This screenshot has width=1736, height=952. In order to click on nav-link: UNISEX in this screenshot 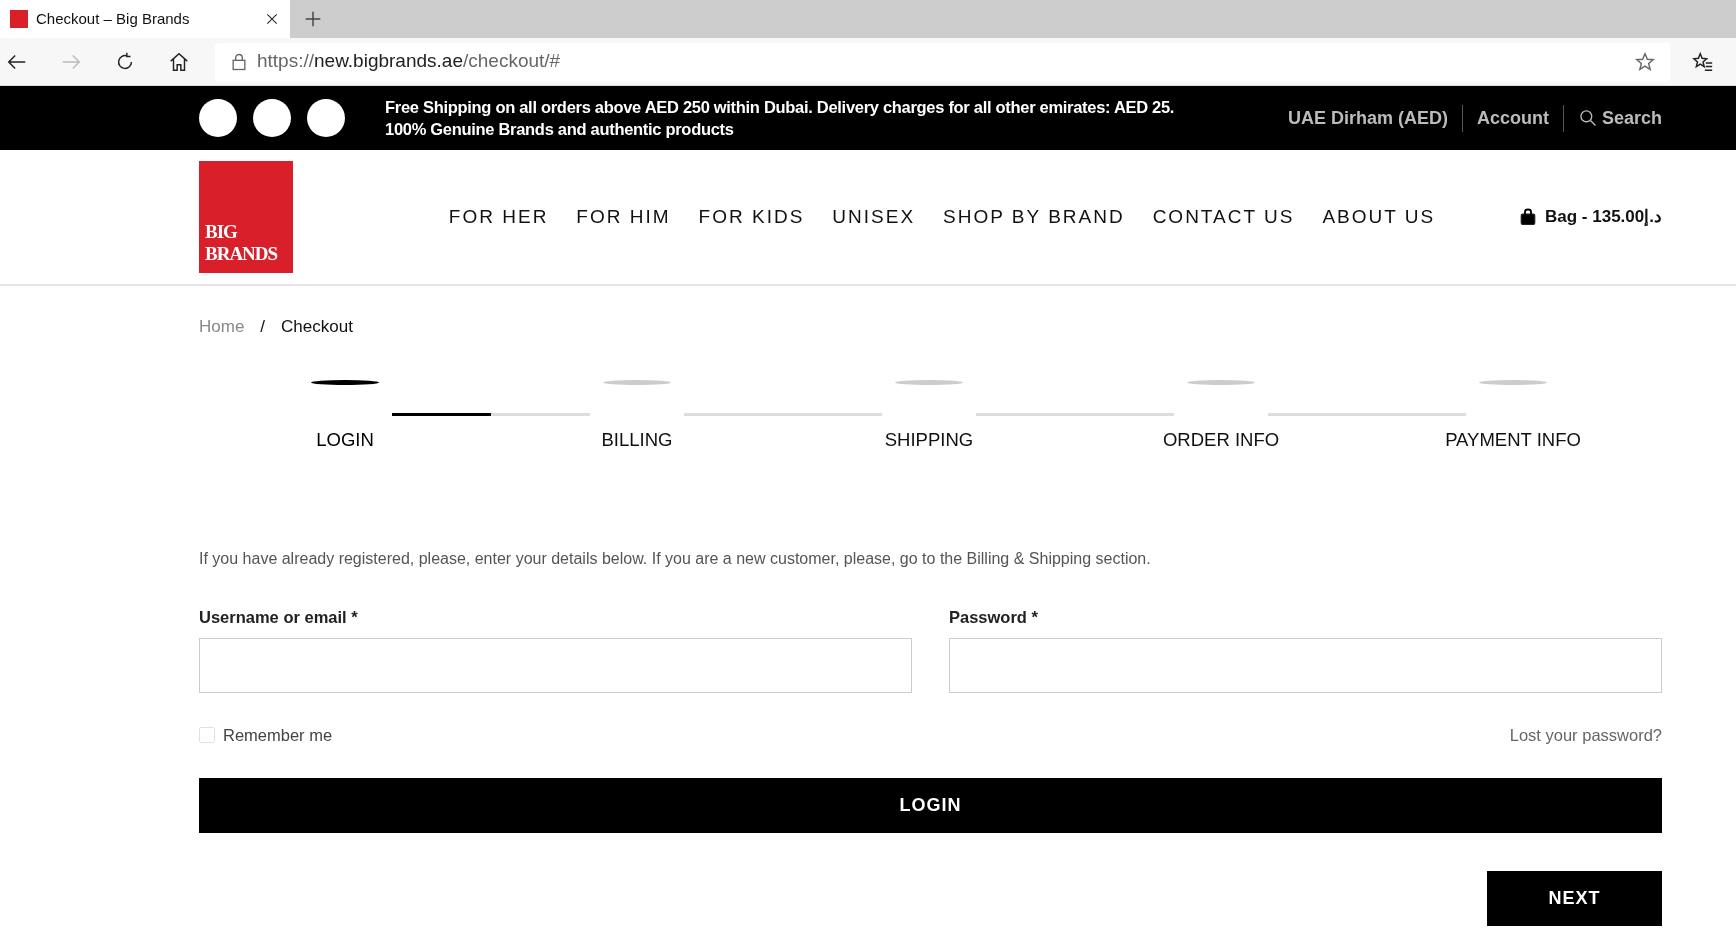, I will do `click(874, 217)`.